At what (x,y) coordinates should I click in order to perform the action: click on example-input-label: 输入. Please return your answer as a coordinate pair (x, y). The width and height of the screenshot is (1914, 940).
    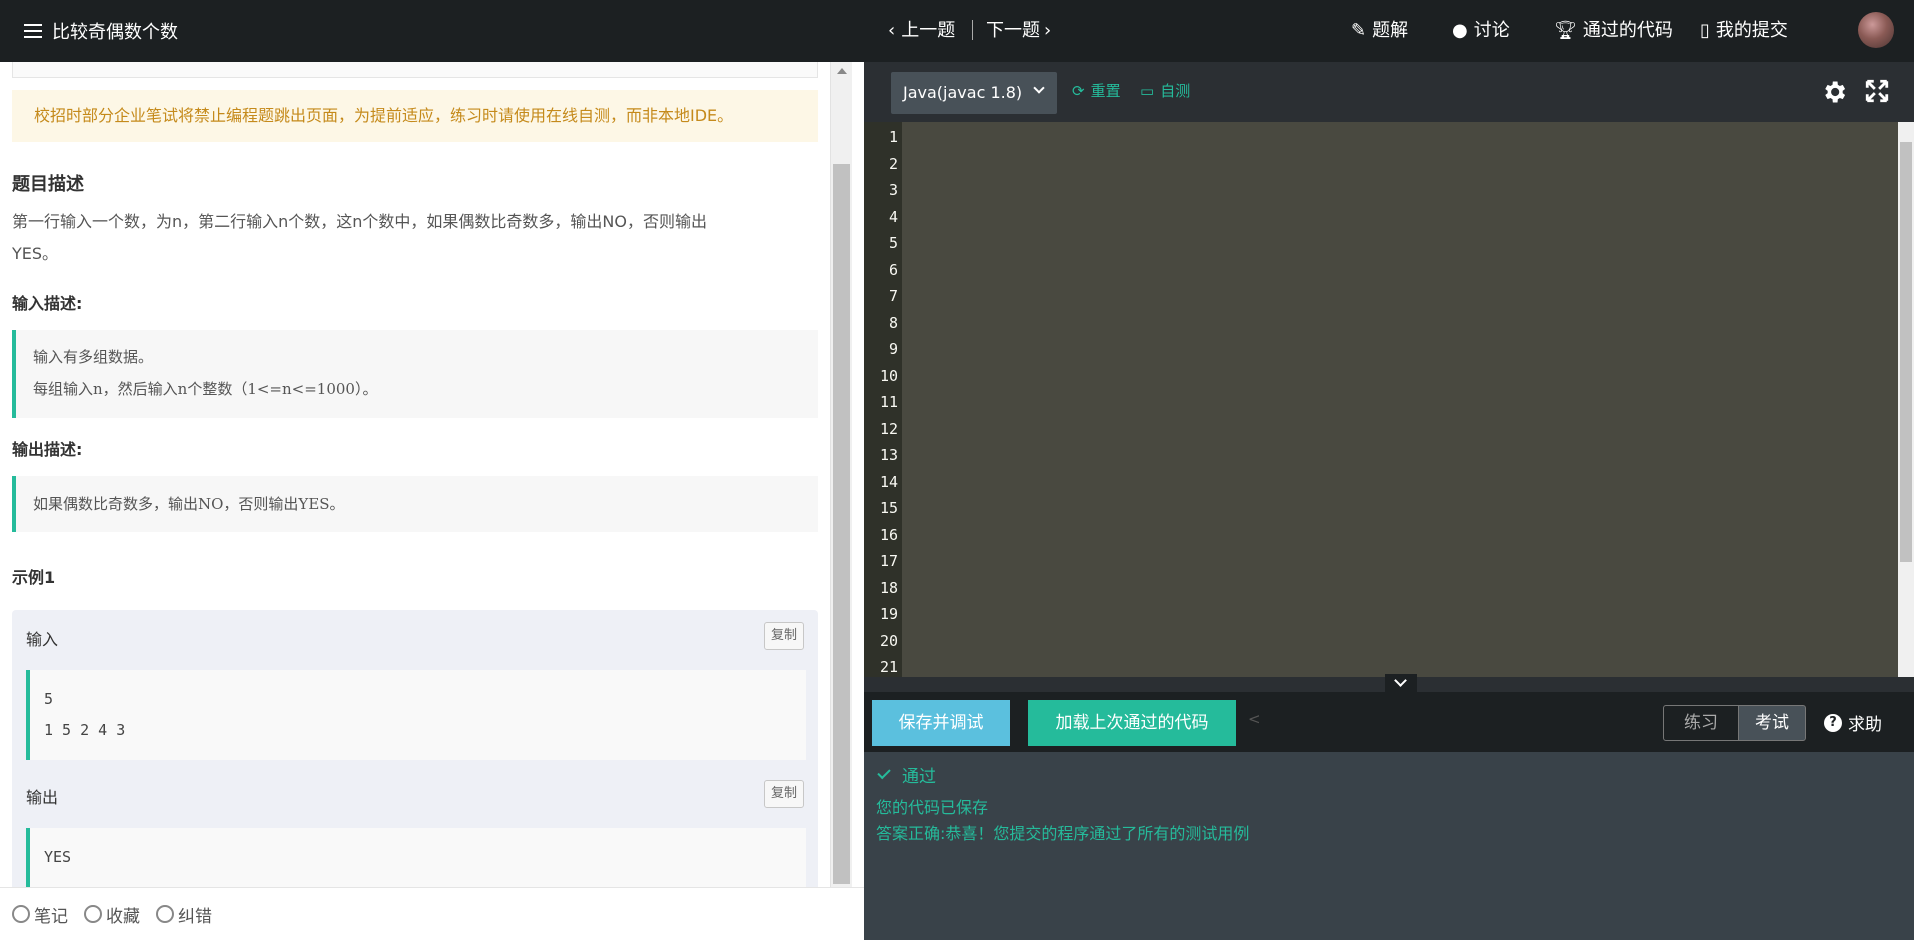
    Looking at the image, I should click on (42, 639).